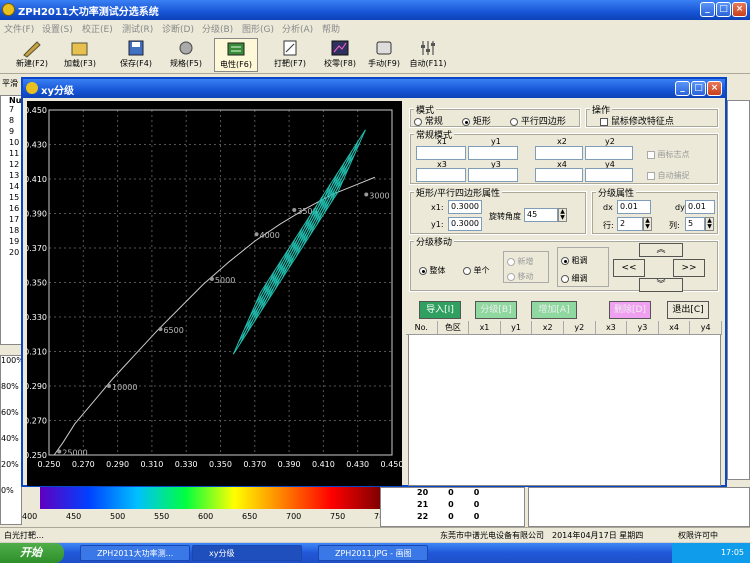 This screenshot has height=563, width=750. What do you see at coordinates (668, 175) in the screenshot?
I see `auto-capture-checkbox: 自动捕捉` at bounding box center [668, 175].